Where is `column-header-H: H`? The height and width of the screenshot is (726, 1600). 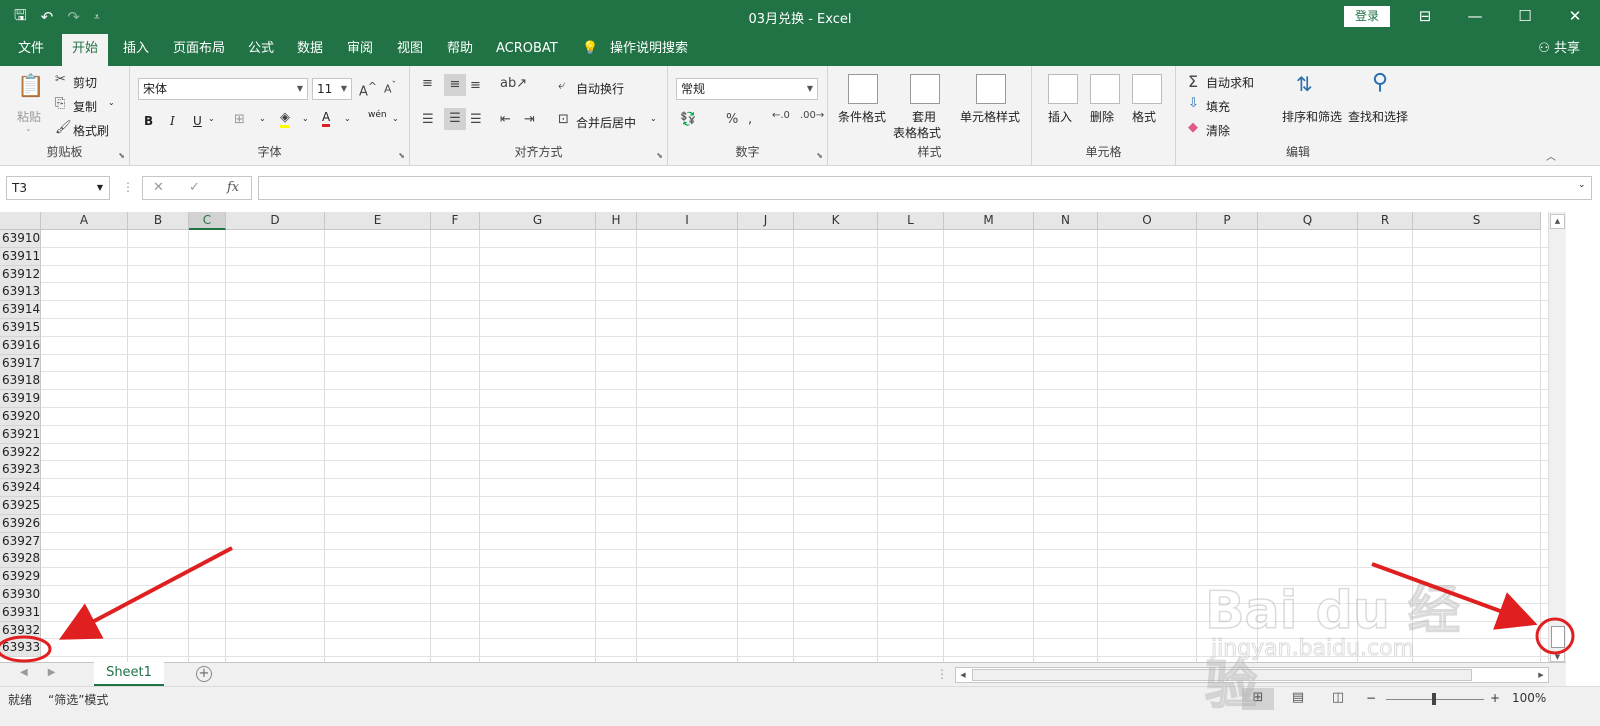 column-header-H: H is located at coordinates (616, 221).